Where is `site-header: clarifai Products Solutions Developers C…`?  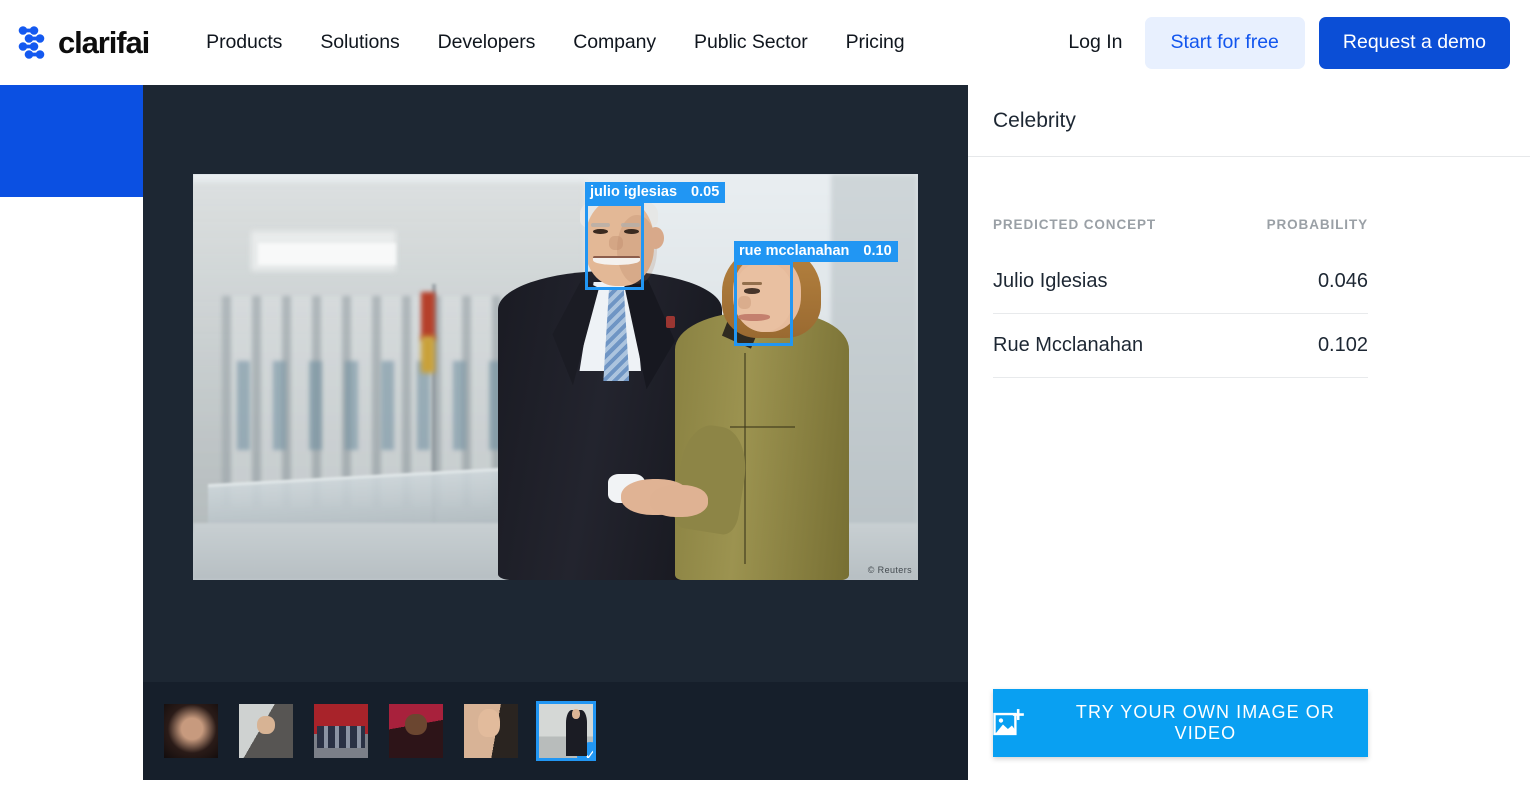
site-header: clarifai Products Solutions Developers C… is located at coordinates (765, 42).